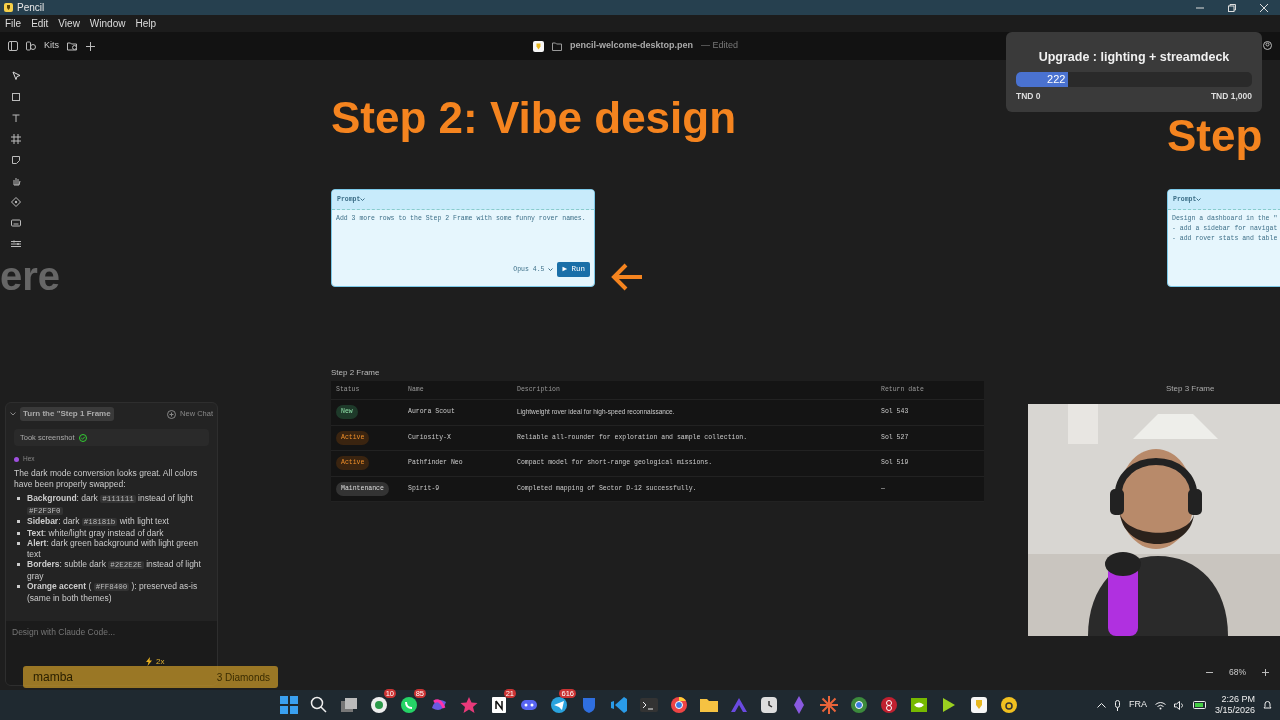  Describe the element at coordinates (67, 414) in the screenshot. I see `chat-title-field: Turn the "Step 1 Frame` at that location.